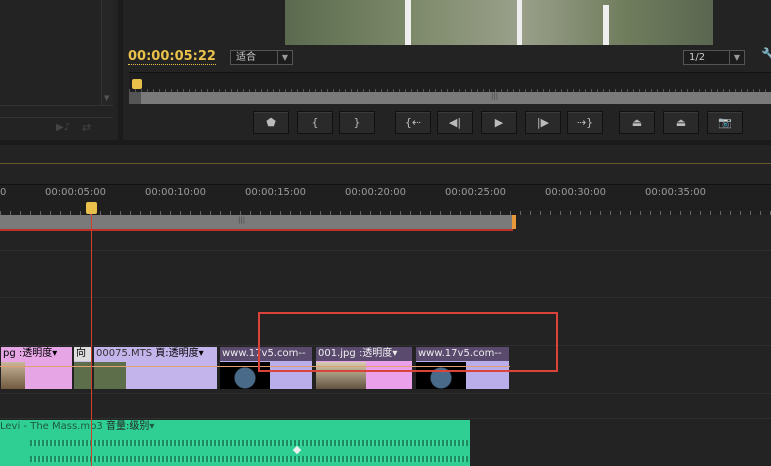 Image resolution: width=771 pixels, height=466 pixels. Describe the element at coordinates (107, 53) in the screenshot. I see `scrollbar: ▼` at that location.